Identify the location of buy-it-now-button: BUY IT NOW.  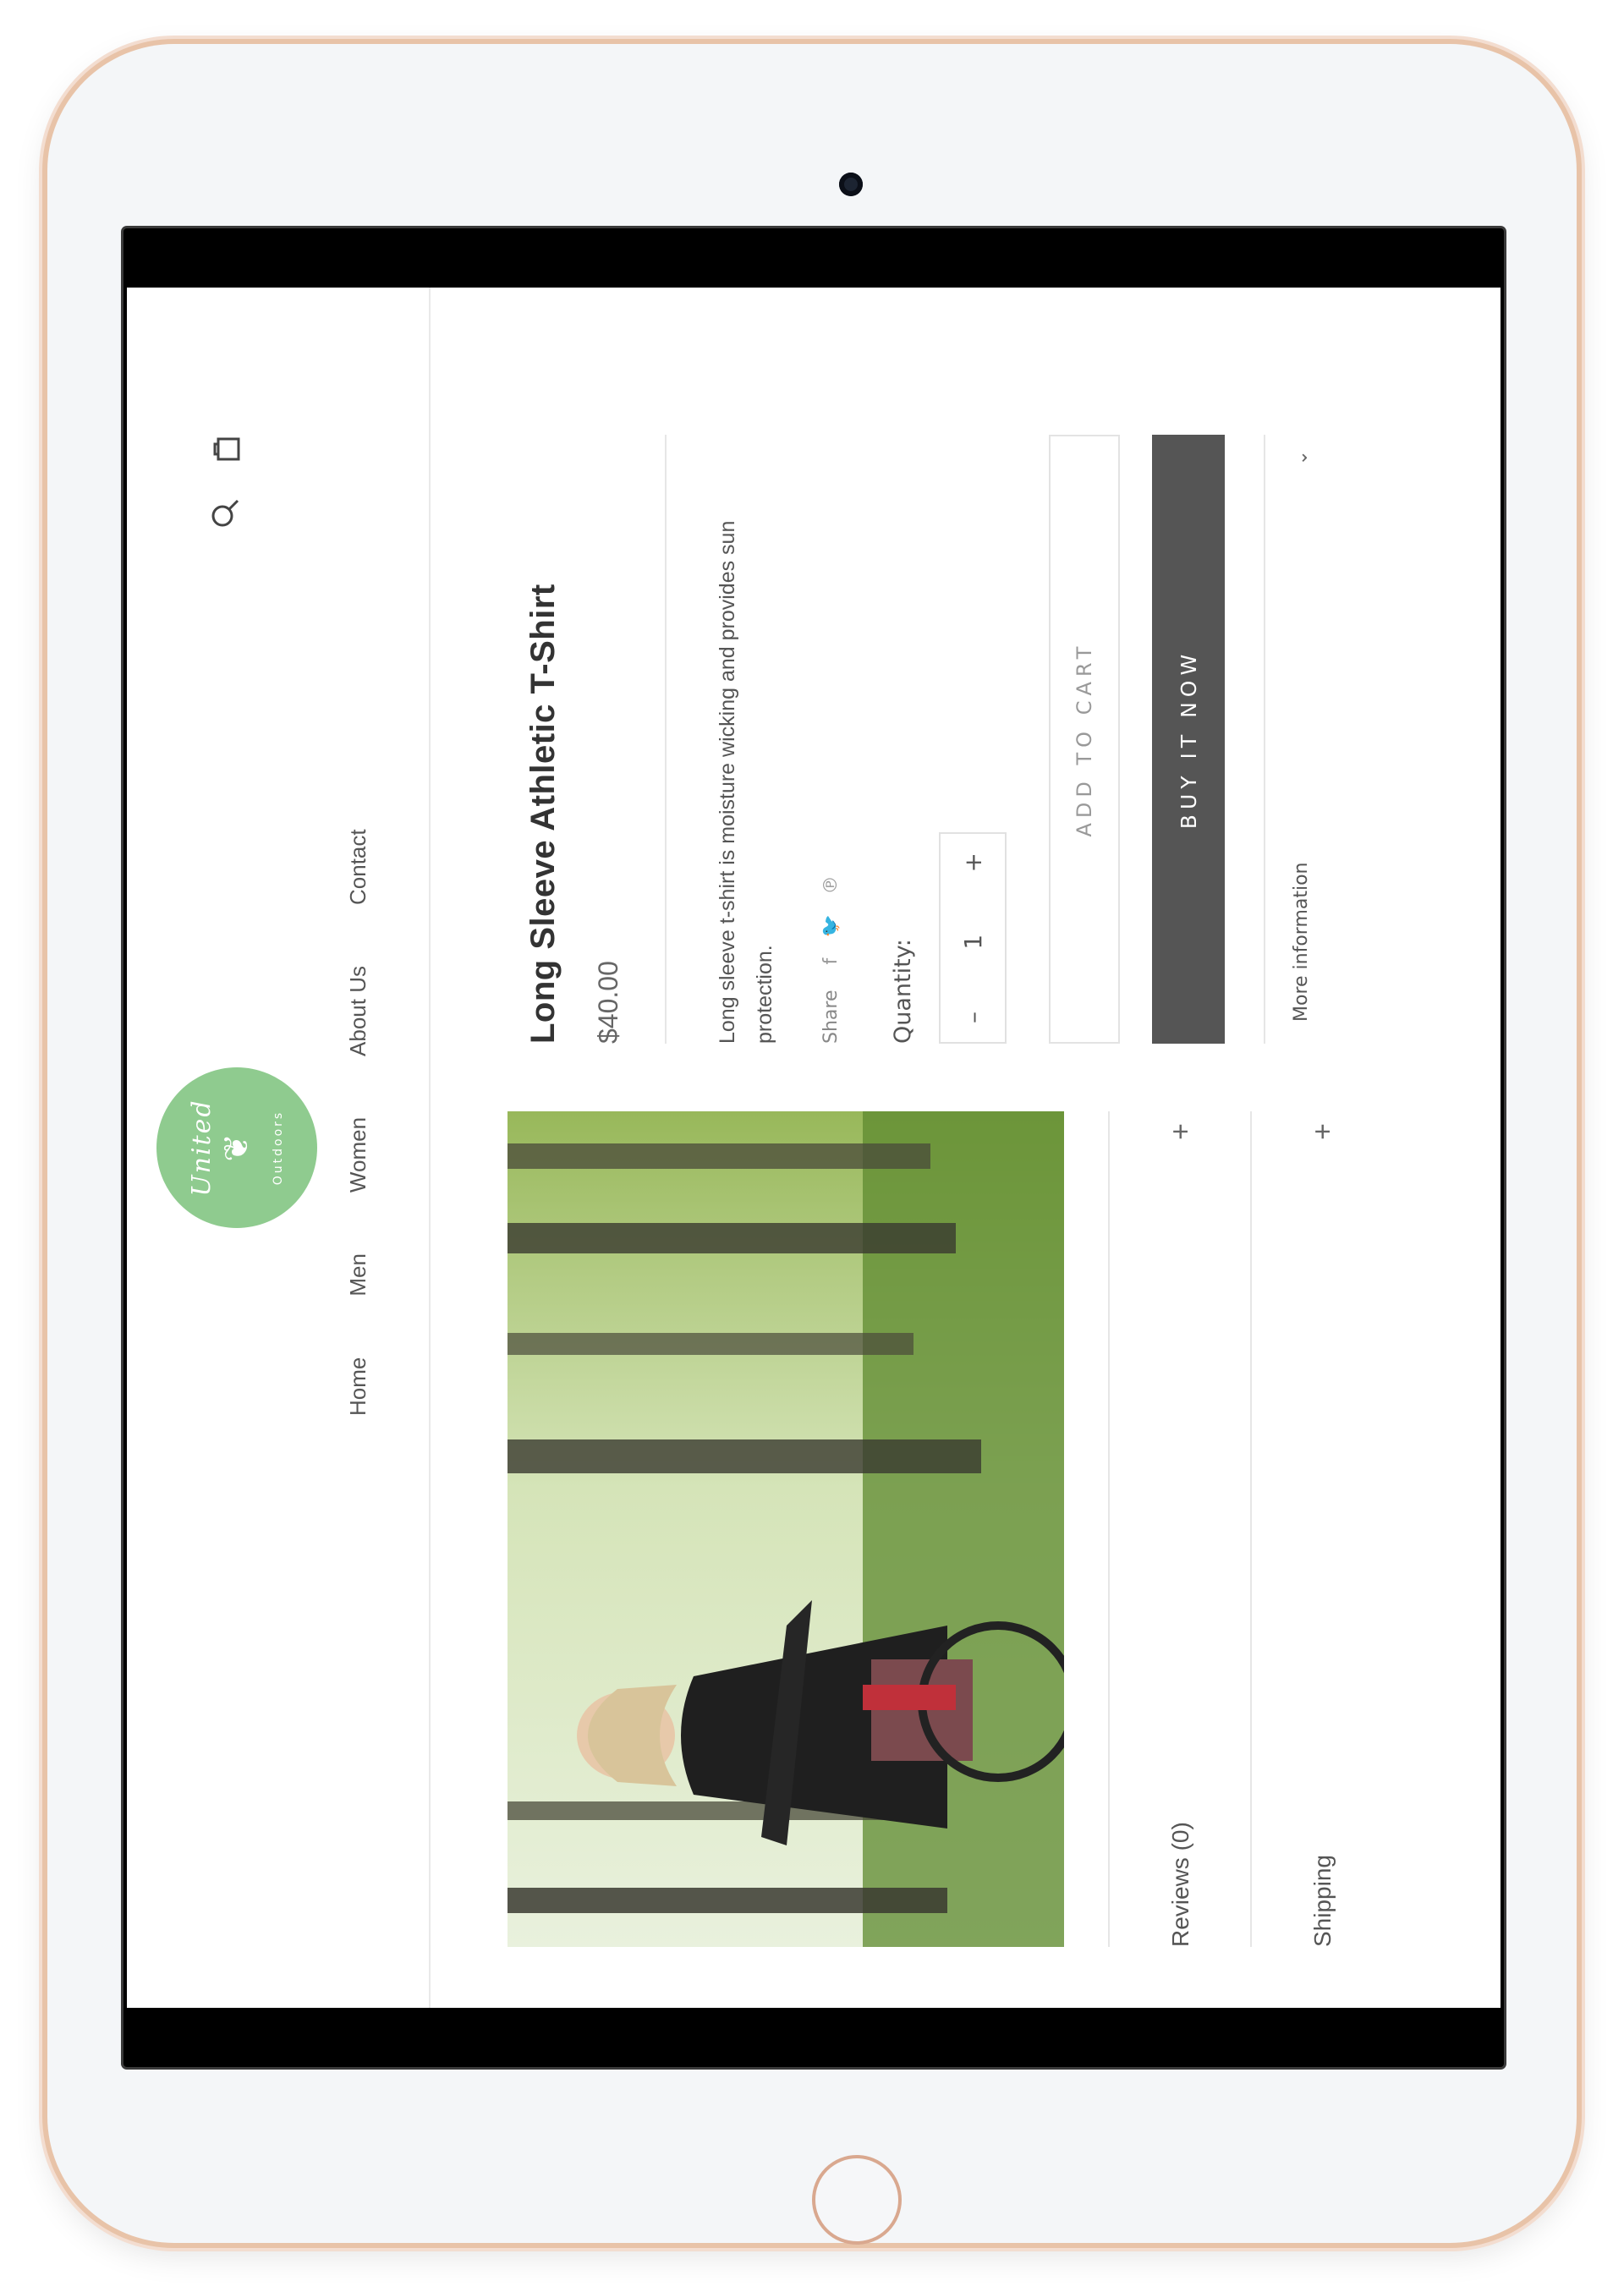
(1189, 739).